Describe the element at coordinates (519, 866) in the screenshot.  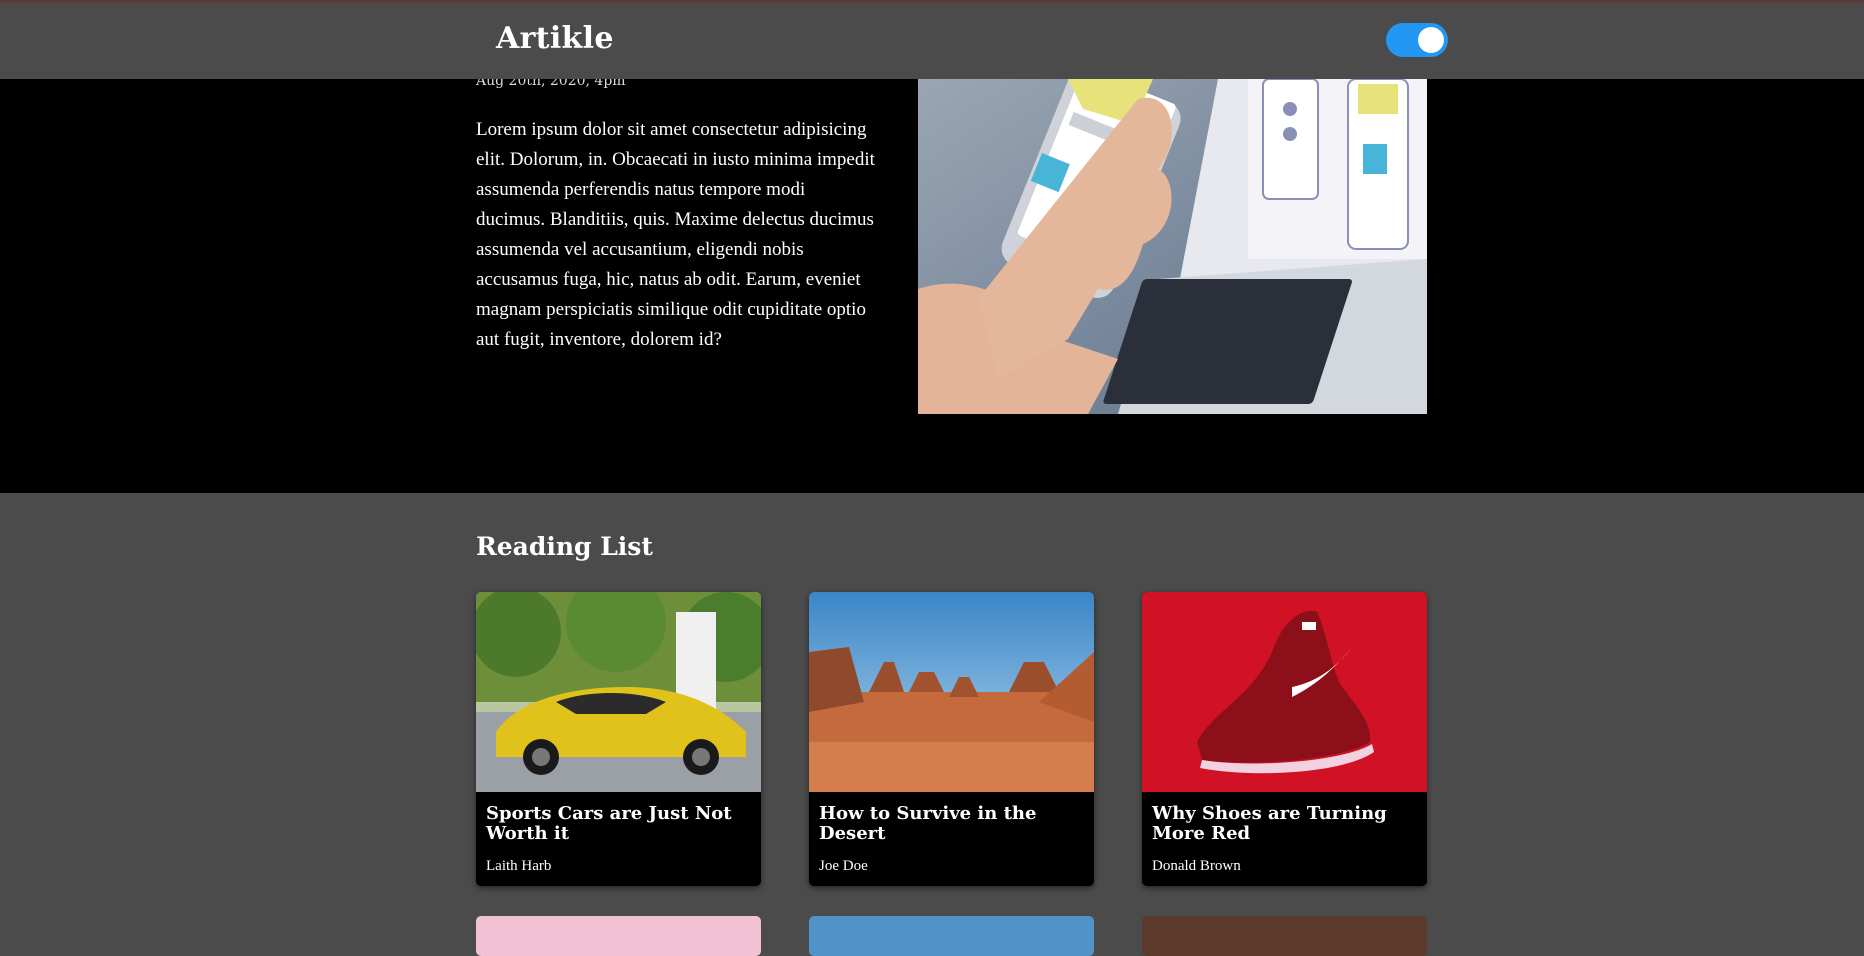
I see `card-author: Laith Harb` at that location.